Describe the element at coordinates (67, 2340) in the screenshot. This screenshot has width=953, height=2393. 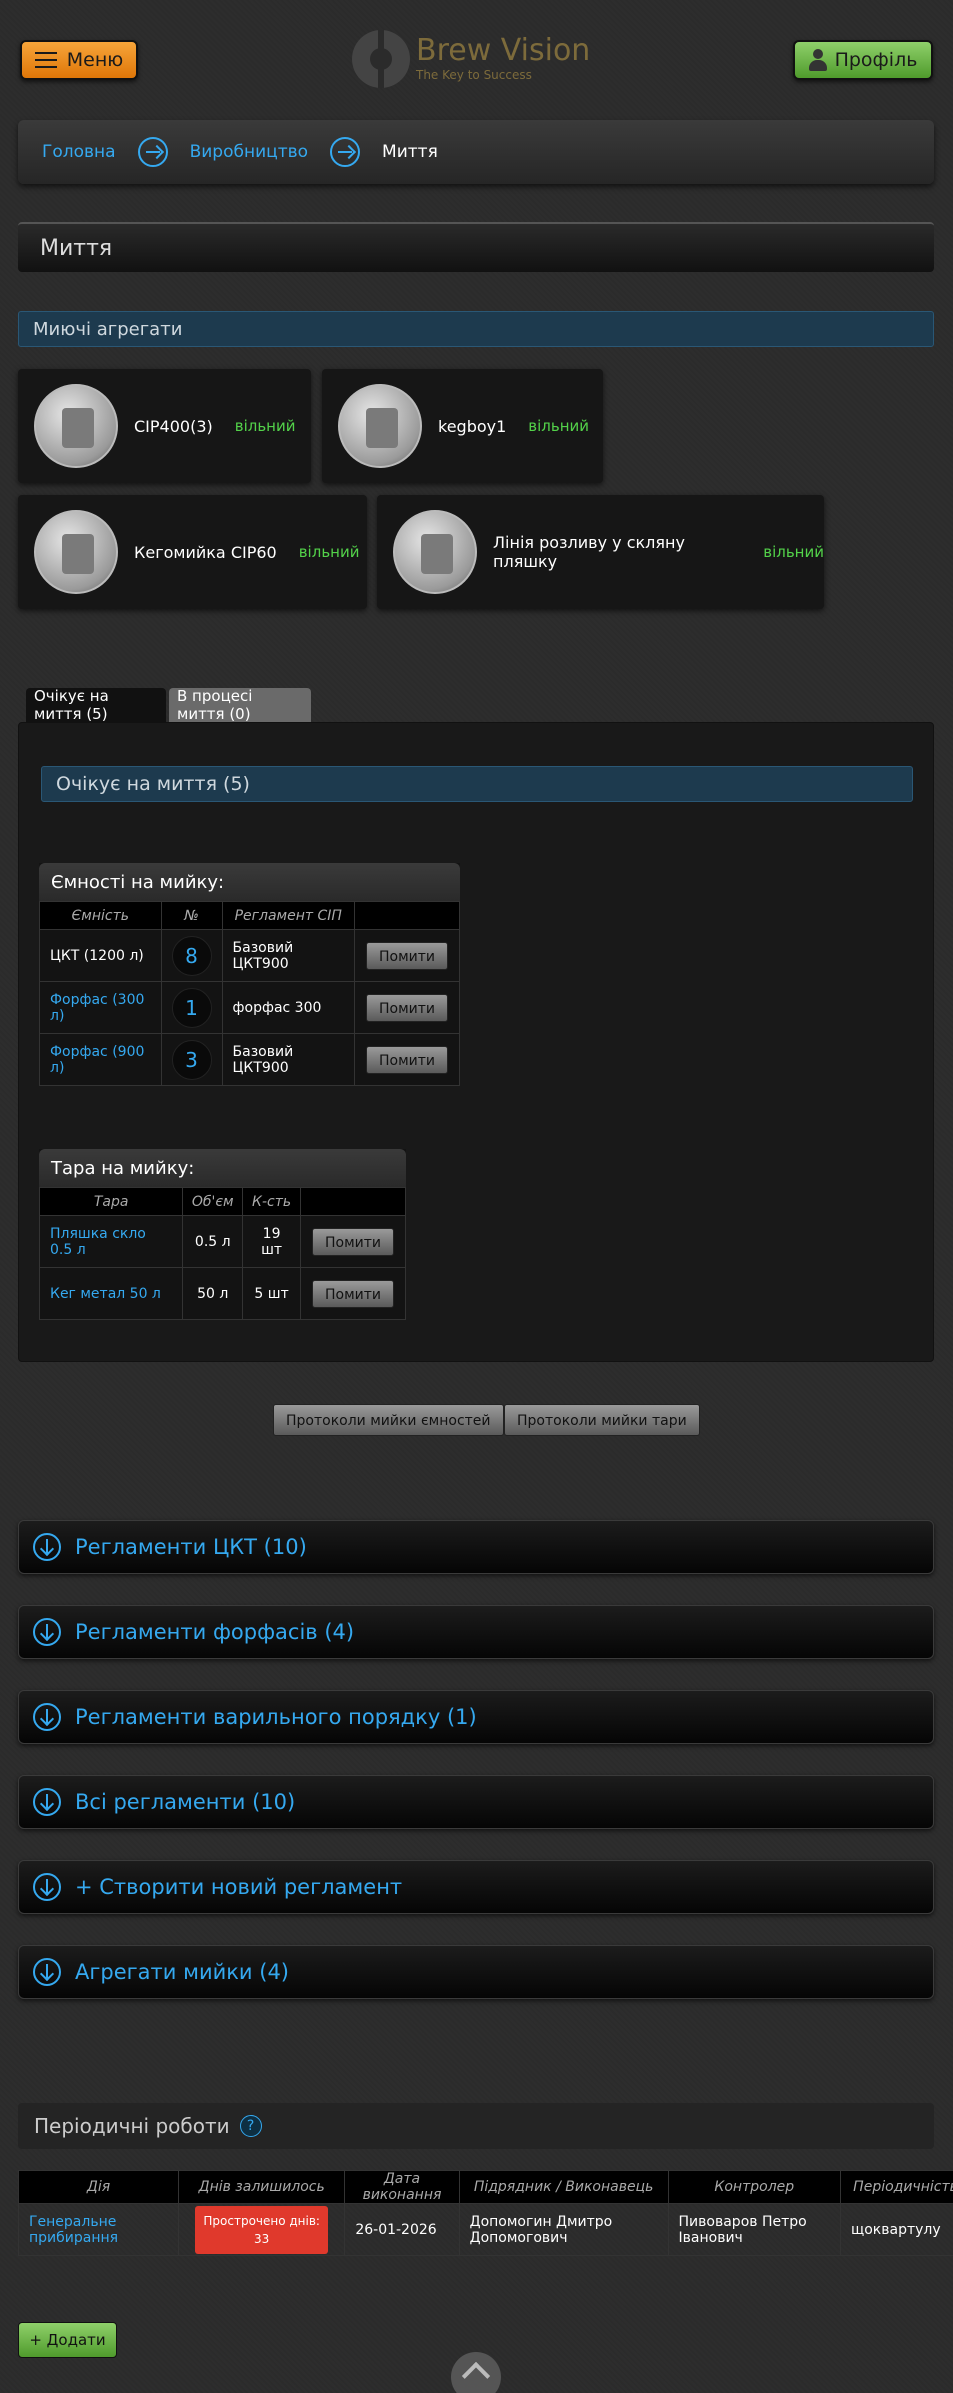
I see `add-button: + Додати` at that location.